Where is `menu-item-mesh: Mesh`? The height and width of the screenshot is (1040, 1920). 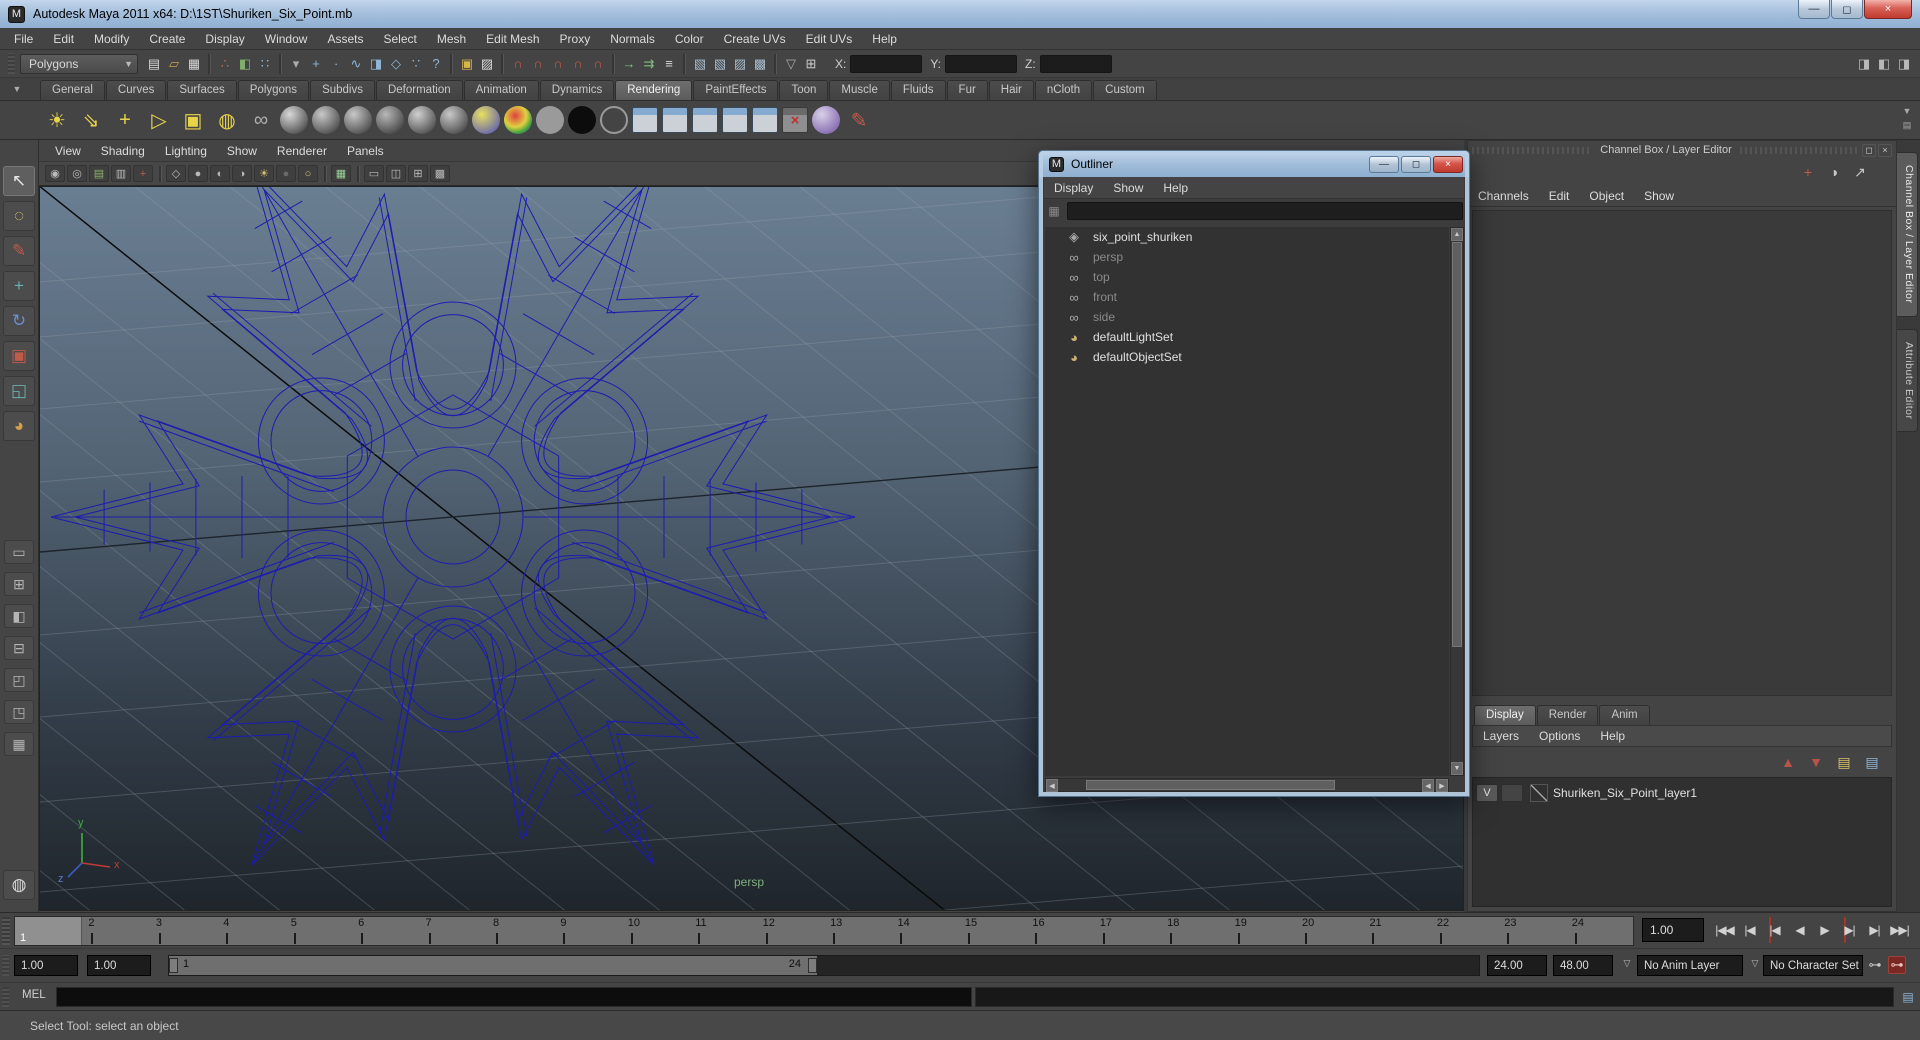 menu-item-mesh: Mesh is located at coordinates (451, 39).